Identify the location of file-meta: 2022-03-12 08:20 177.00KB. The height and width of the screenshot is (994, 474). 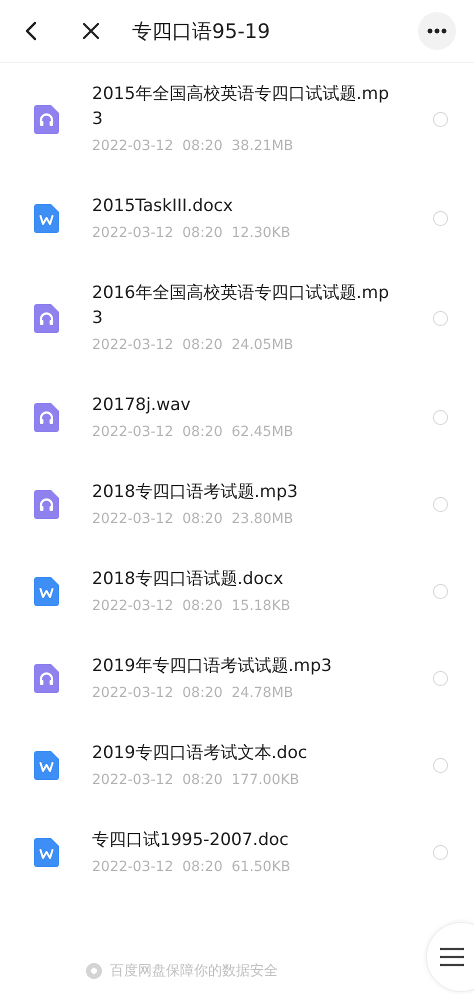
(196, 780).